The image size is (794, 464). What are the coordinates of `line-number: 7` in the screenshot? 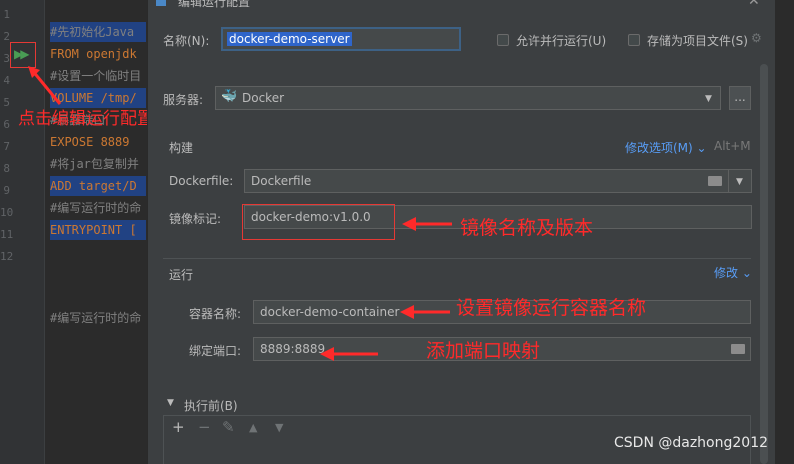 It's located at (6, 146).